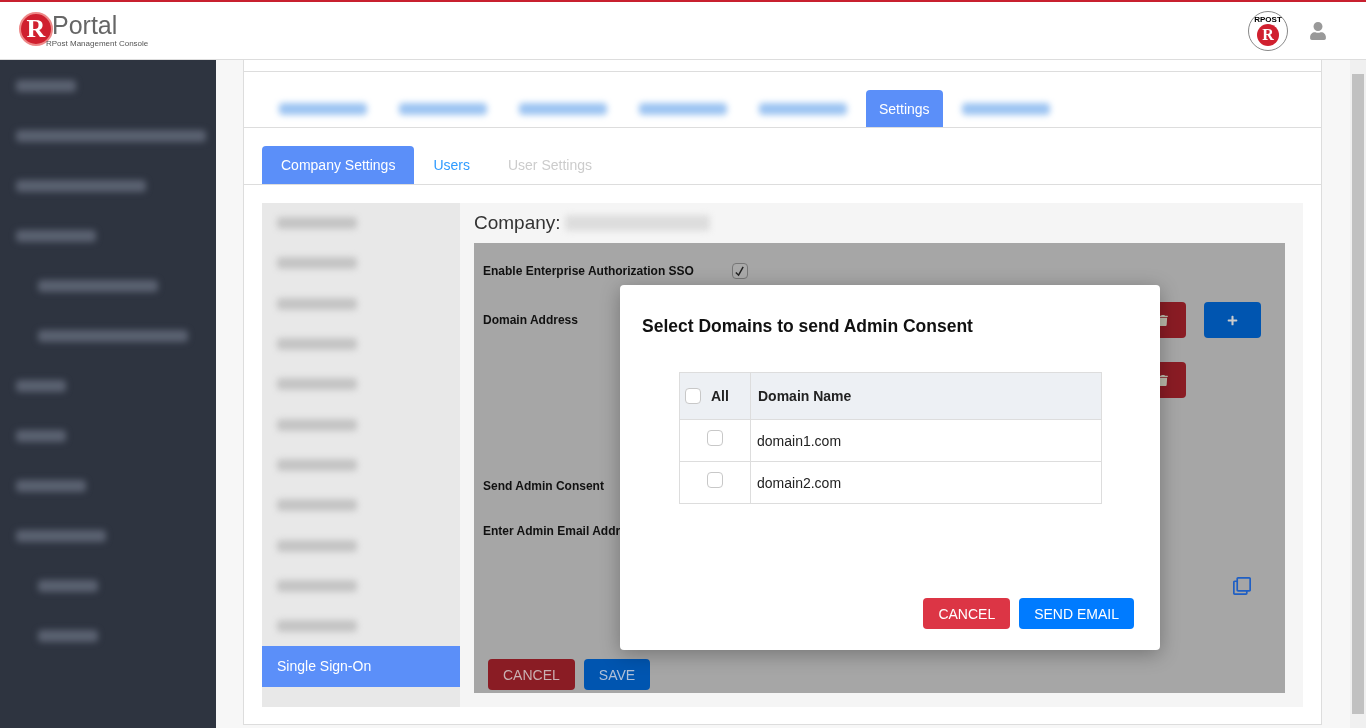 The height and width of the screenshot is (728, 1366). What do you see at coordinates (588, 271) in the screenshot?
I see `sso-label: Enable Enterprise Authorization SSO` at bounding box center [588, 271].